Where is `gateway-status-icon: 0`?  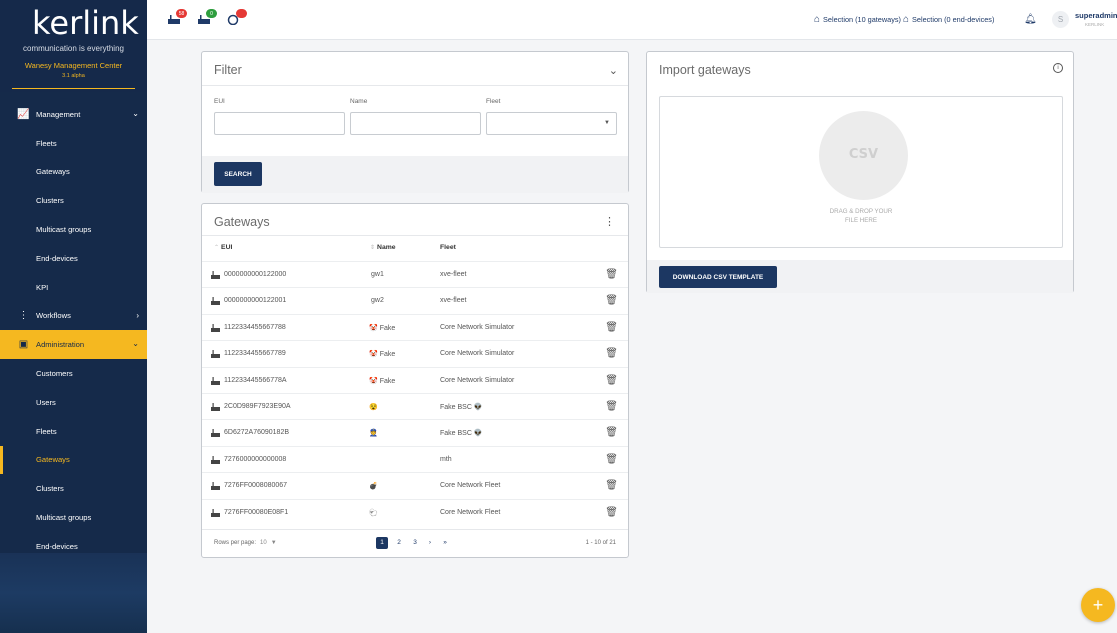
gateway-status-icon: 0 is located at coordinates (207, 17).